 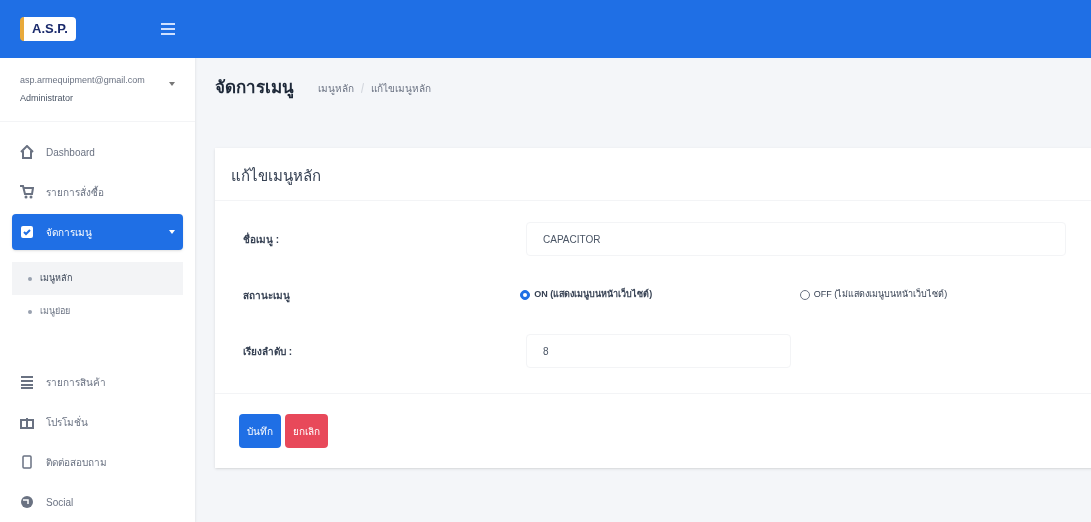 What do you see at coordinates (47, 98) in the screenshot?
I see `user-role: Administrator` at bounding box center [47, 98].